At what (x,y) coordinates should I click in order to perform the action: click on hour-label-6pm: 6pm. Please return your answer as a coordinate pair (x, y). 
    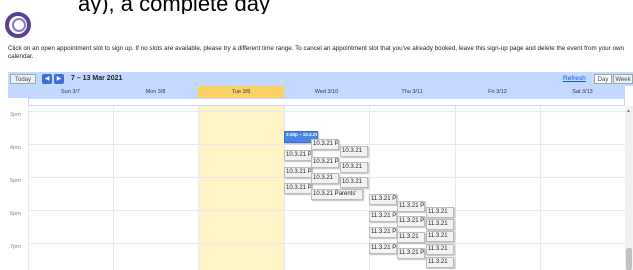
    Looking at the image, I should click on (15, 214).